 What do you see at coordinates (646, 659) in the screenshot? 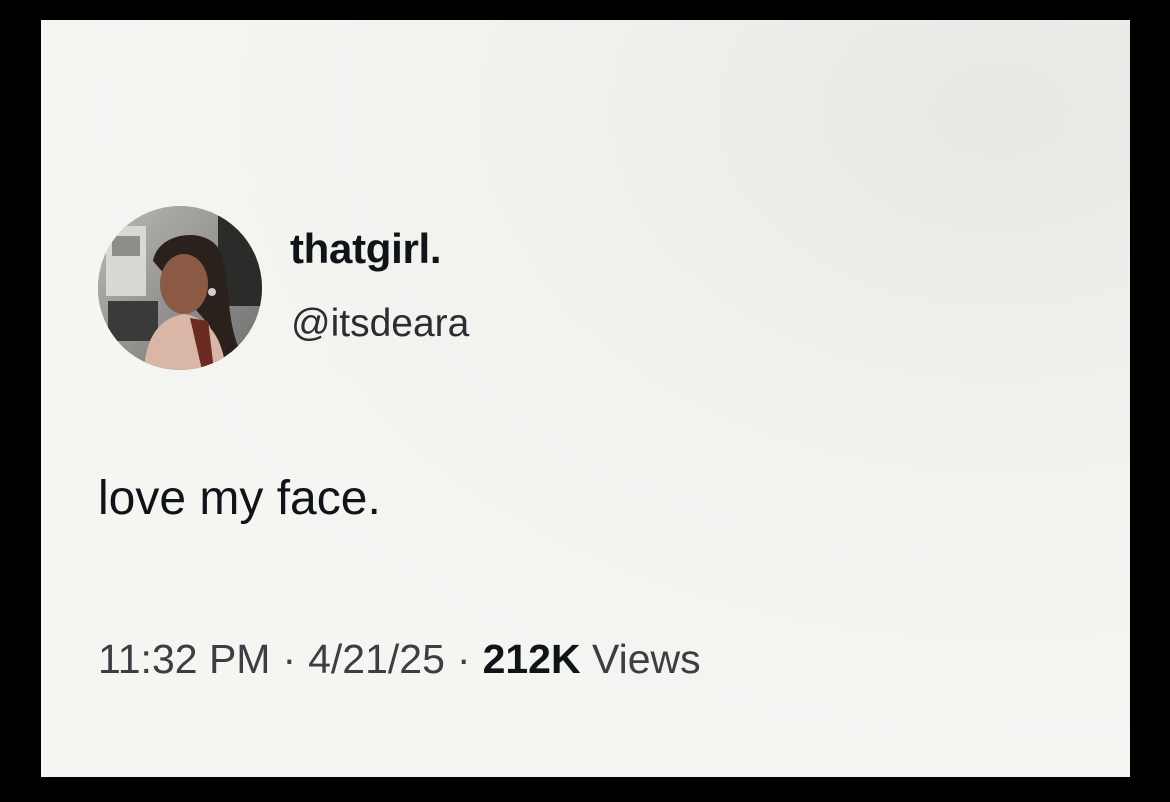
I see `views-label: Views` at bounding box center [646, 659].